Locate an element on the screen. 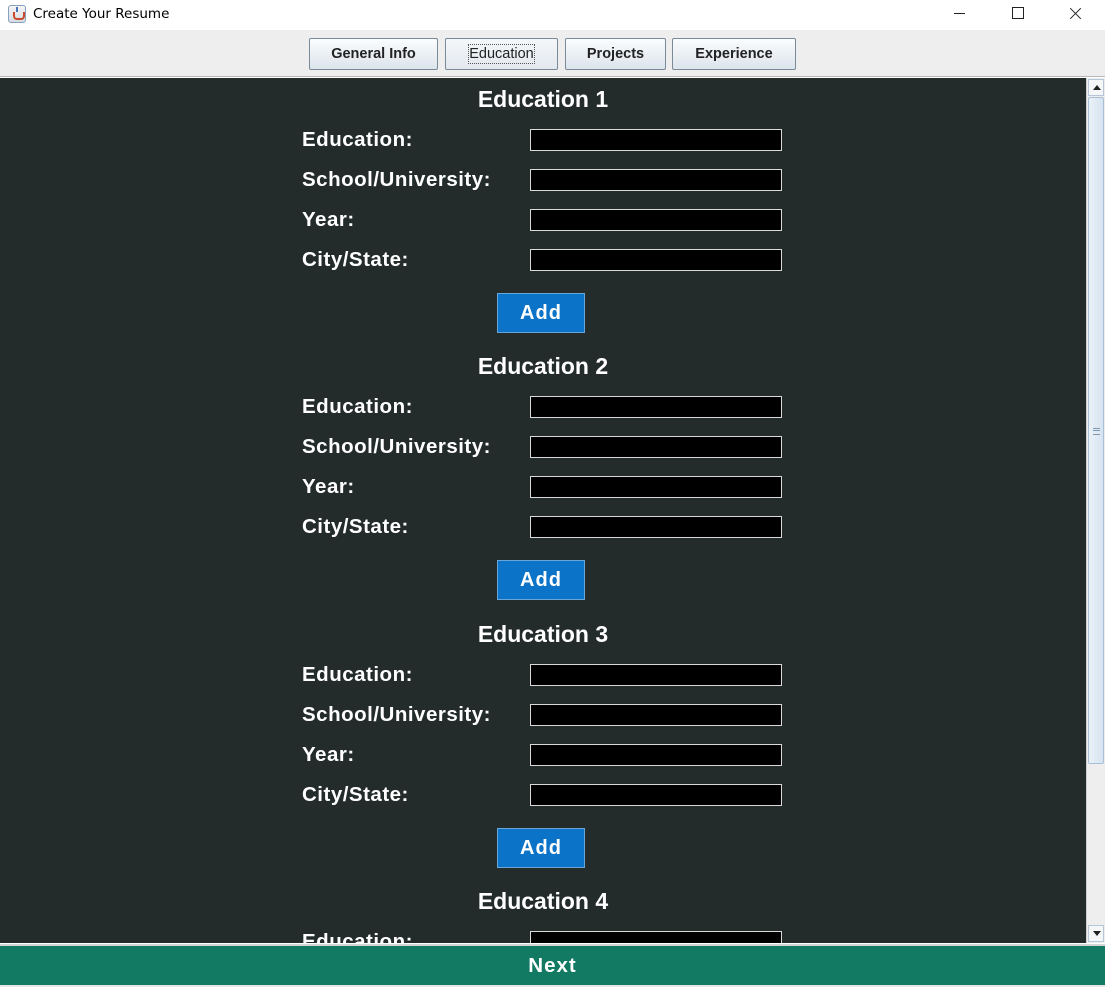 This screenshot has height=987, width=1105. tab-general-info: General Info is located at coordinates (373, 54).